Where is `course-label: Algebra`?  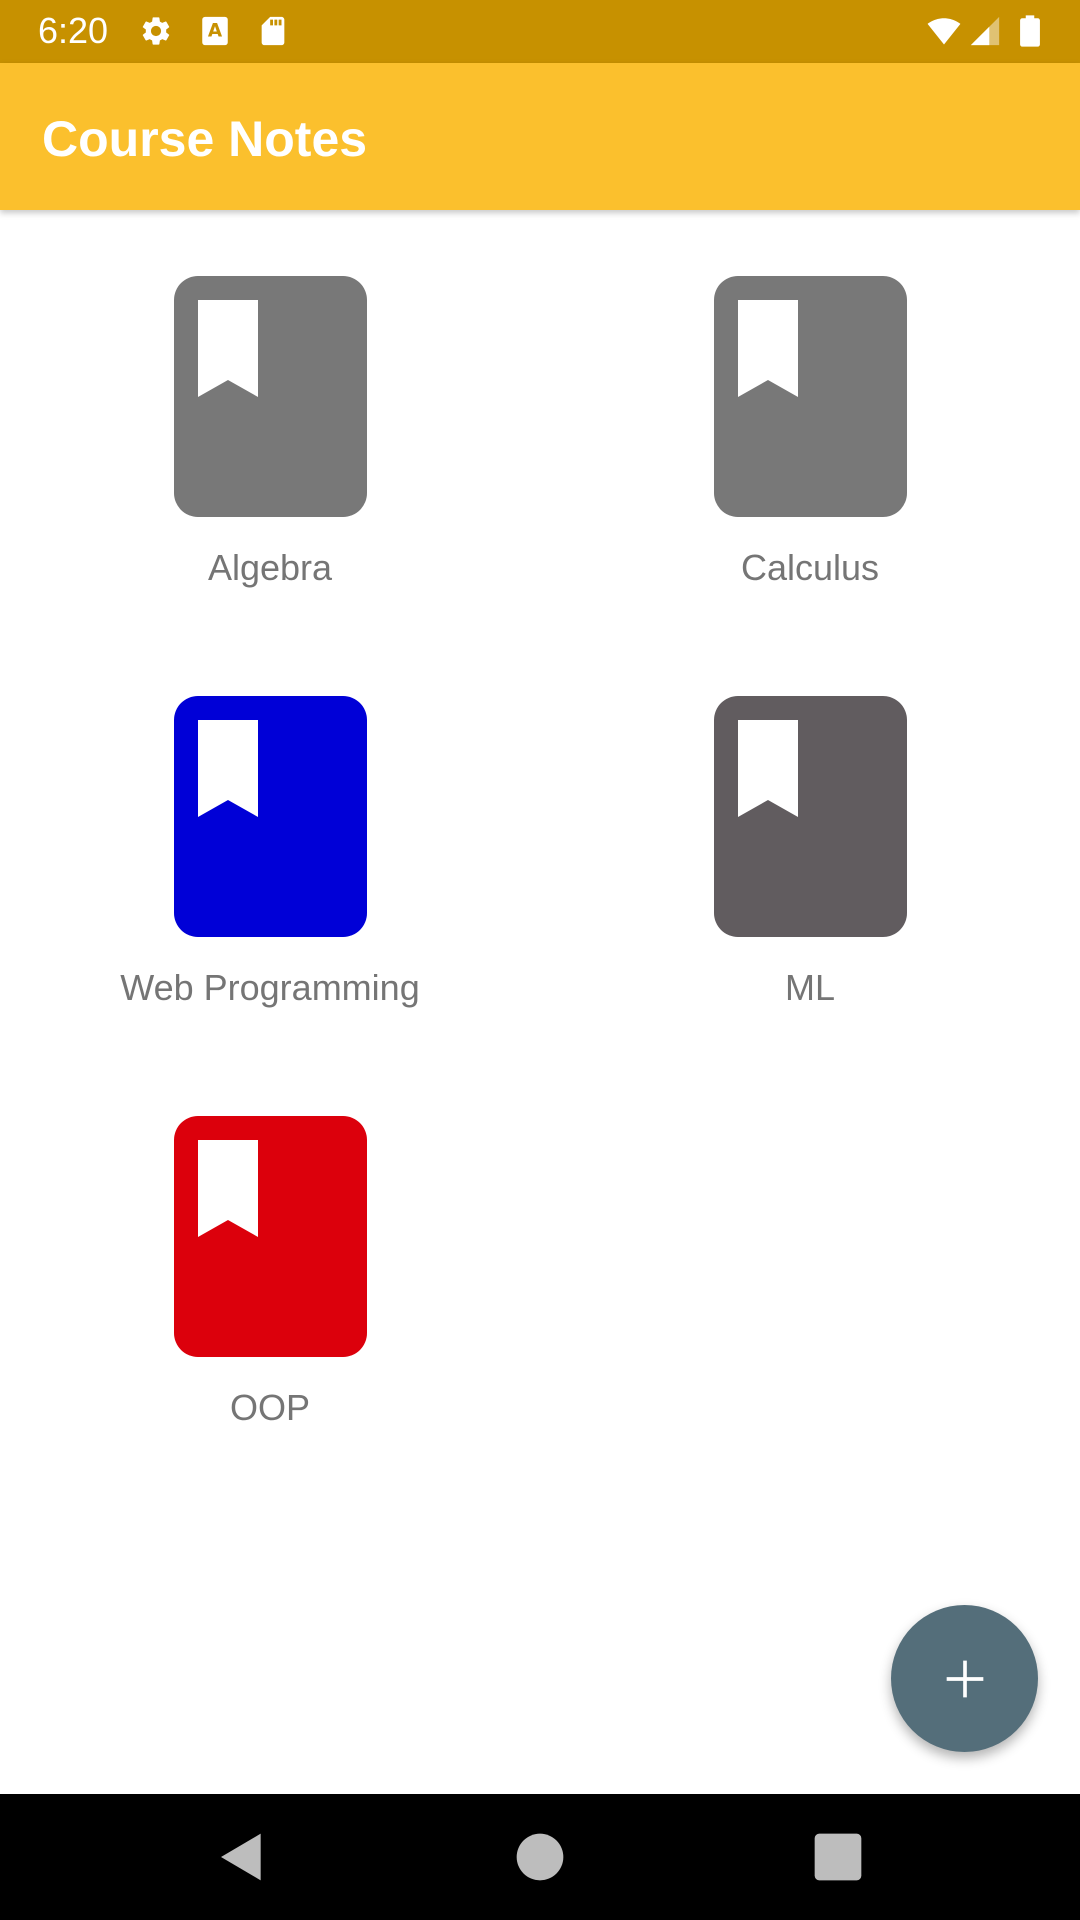 course-label: Algebra is located at coordinates (270, 567).